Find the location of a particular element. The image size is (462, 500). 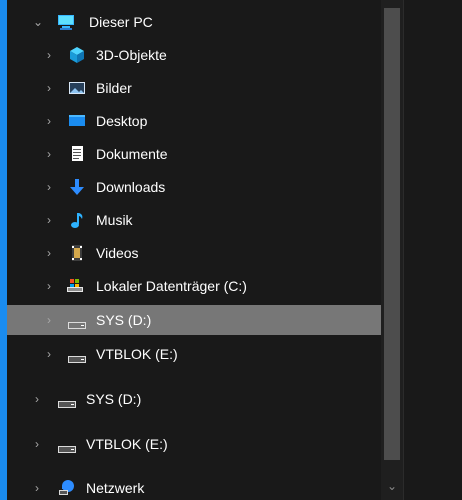

scroll-down-icon: ⌄ is located at coordinates (392, 486).